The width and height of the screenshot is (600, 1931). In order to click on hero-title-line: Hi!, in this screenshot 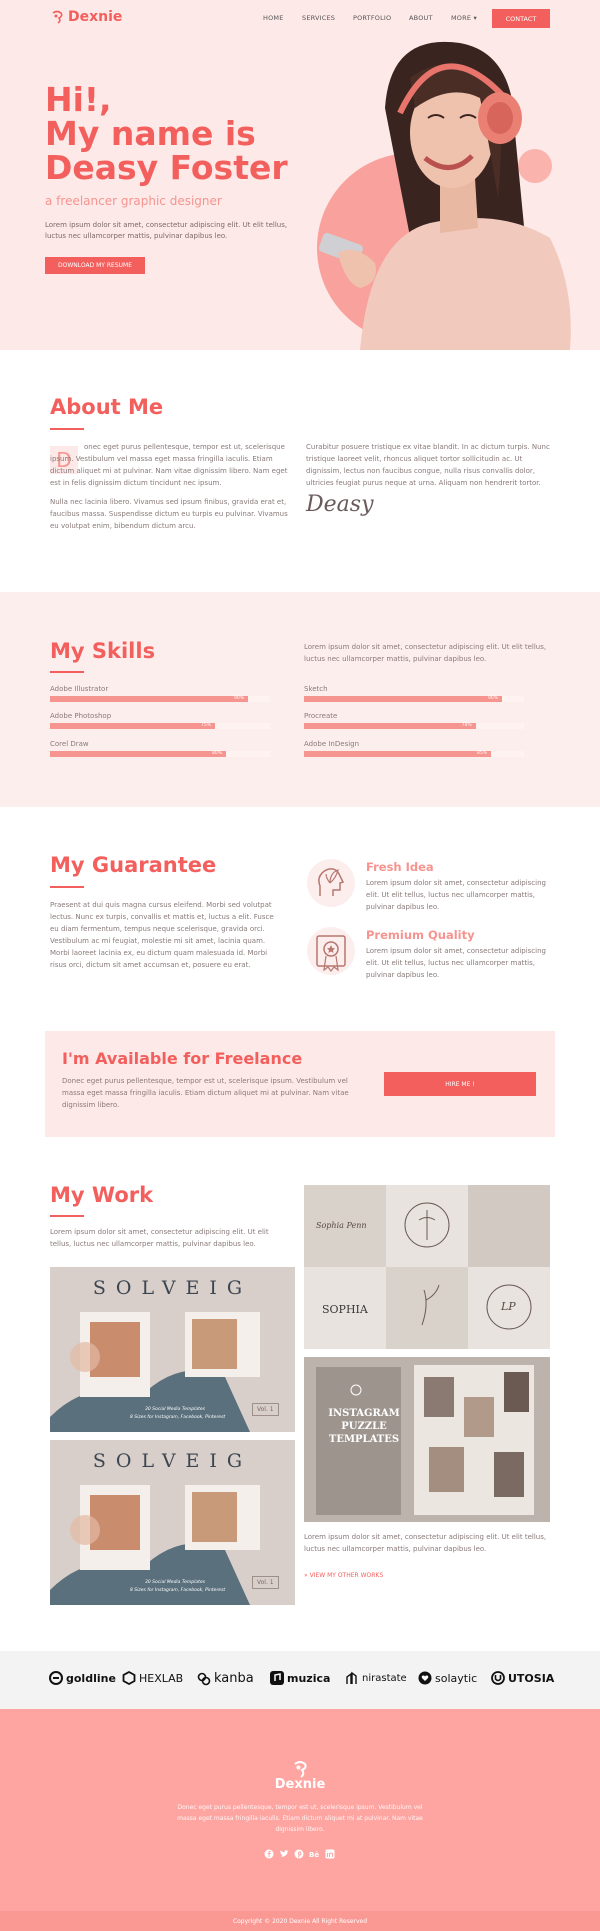, I will do `click(78, 99)`.